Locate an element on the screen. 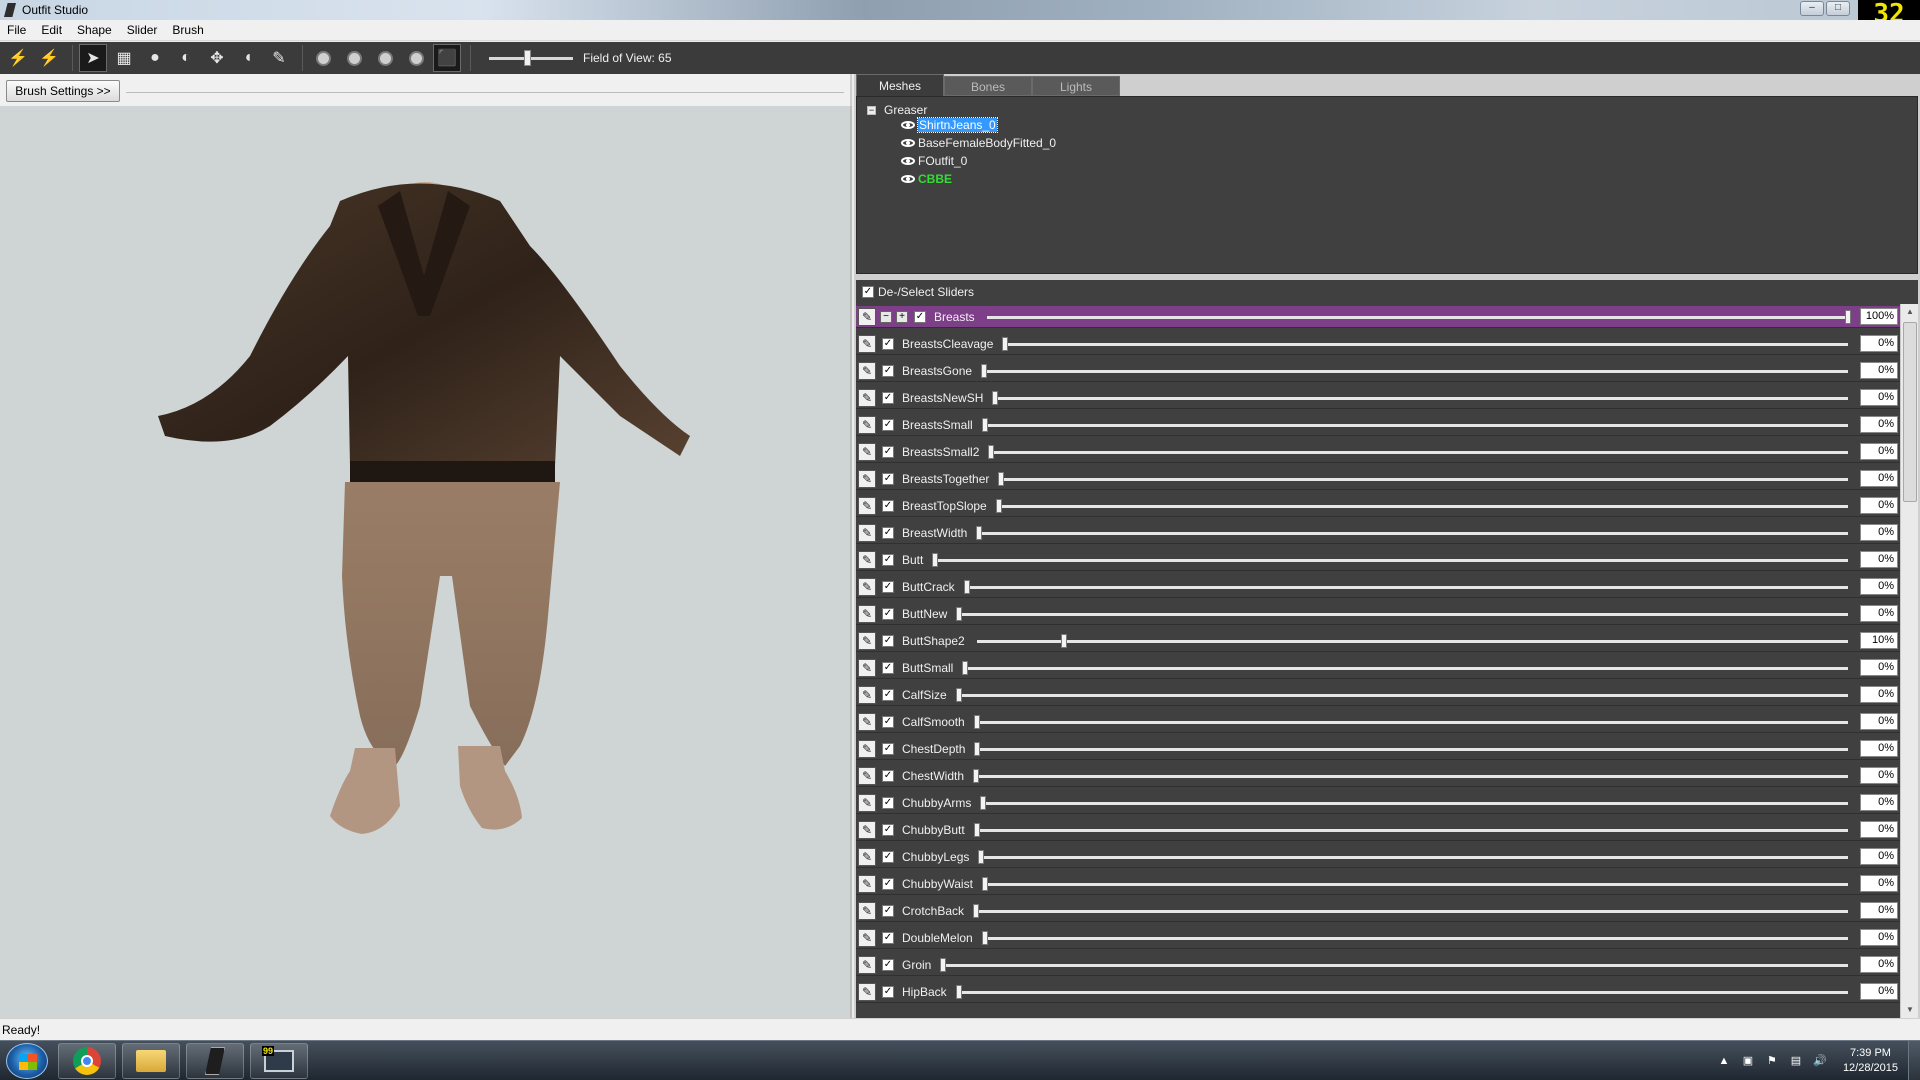  menu-brush: Brush is located at coordinates (187, 30).